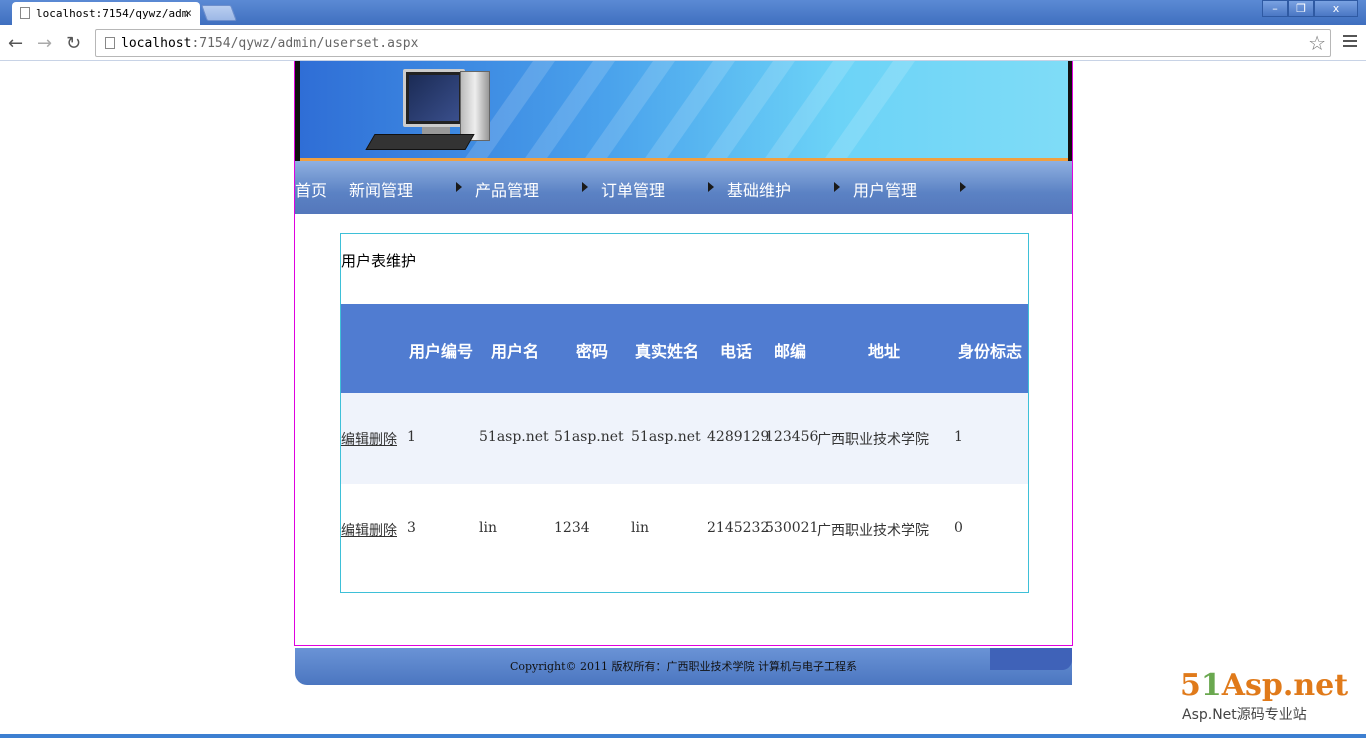 The image size is (1366, 738). I want to click on column-header: 用户编号, so click(441, 351).